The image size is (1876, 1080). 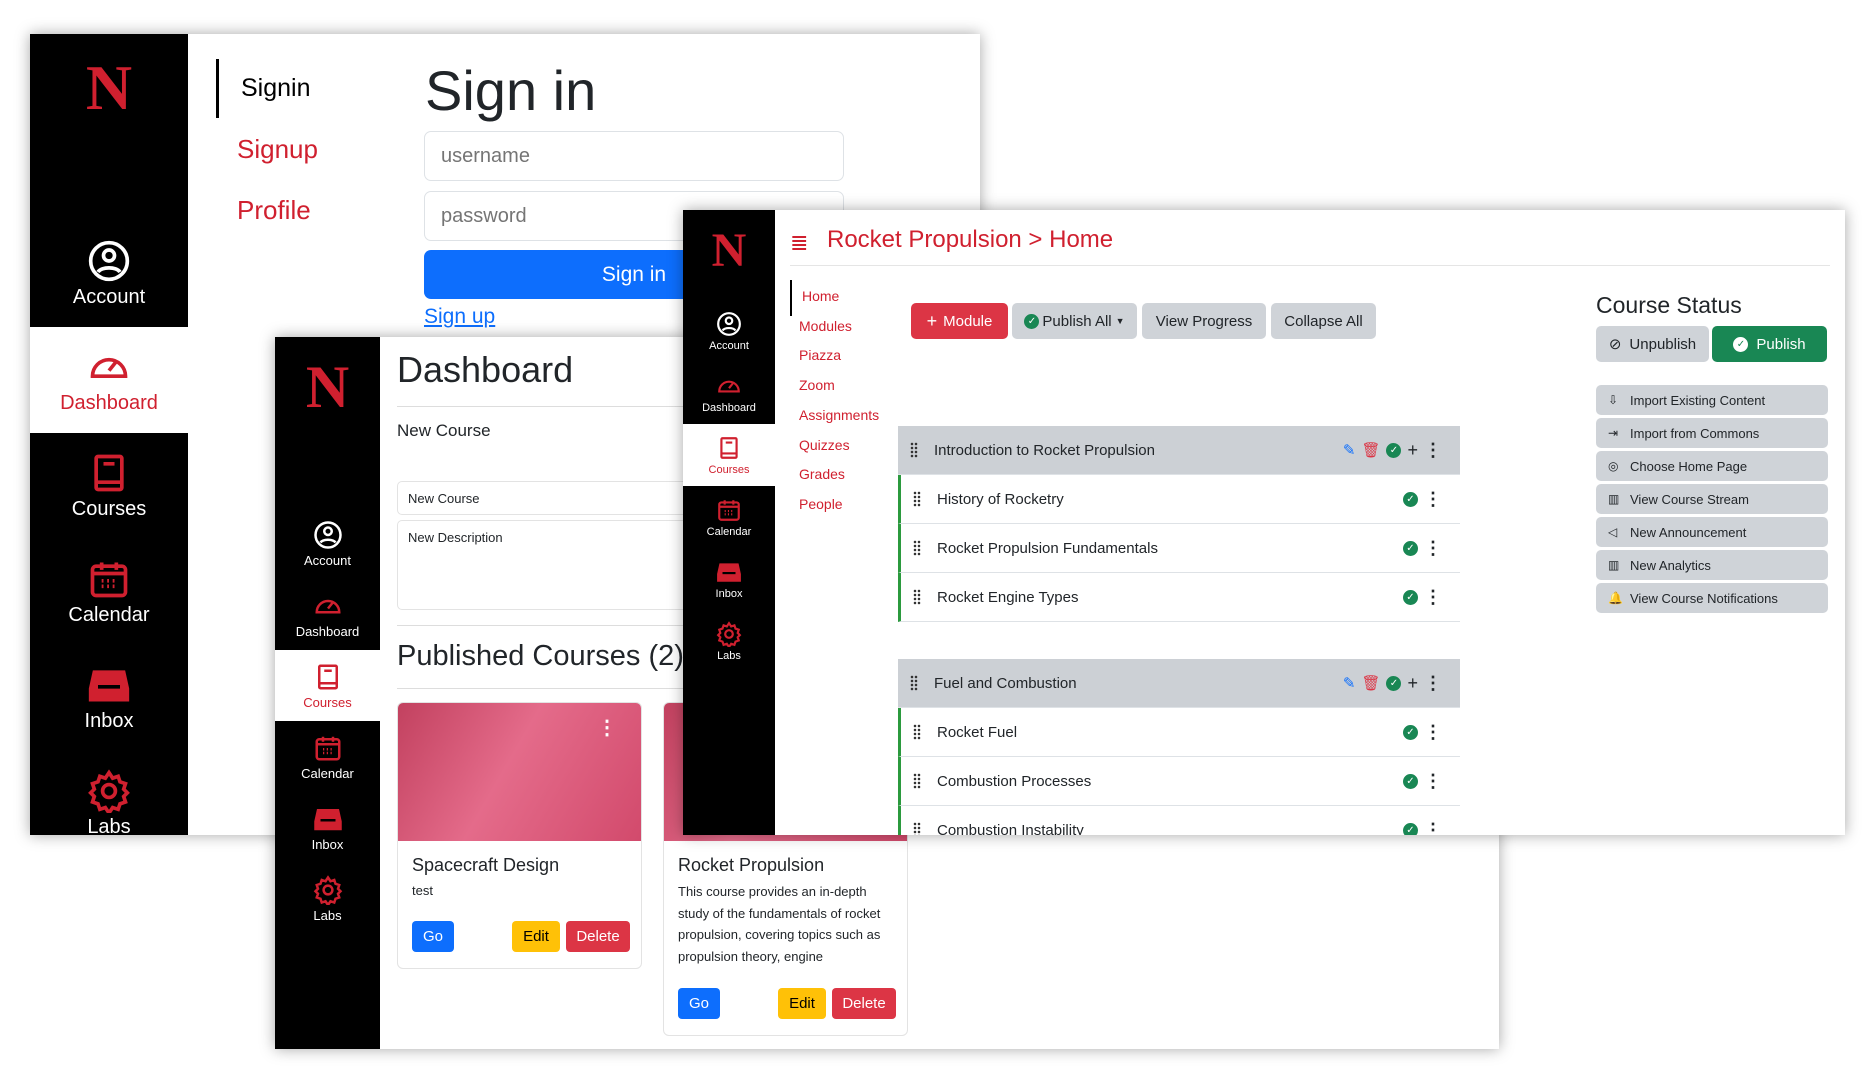 What do you see at coordinates (1179, 683) in the screenshot?
I see `module-header: Fuel and Combustion ✎ 🗑 ✓ + ⋮` at bounding box center [1179, 683].